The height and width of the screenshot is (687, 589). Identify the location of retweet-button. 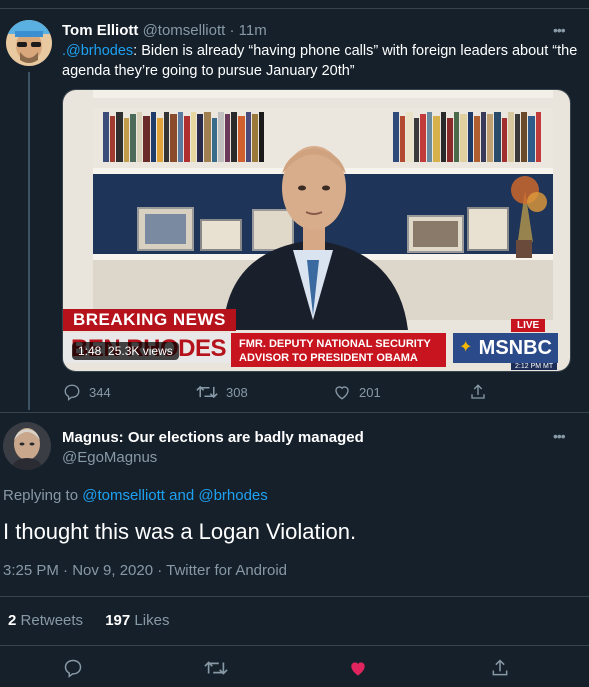
(216, 668).